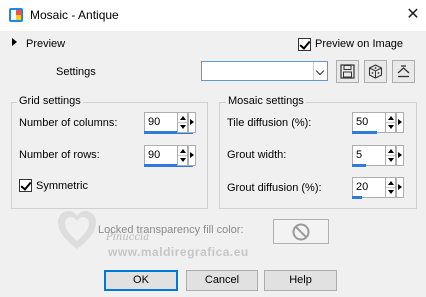  What do you see at coordinates (182, 155) in the screenshot?
I see `rows-spinner` at bounding box center [182, 155].